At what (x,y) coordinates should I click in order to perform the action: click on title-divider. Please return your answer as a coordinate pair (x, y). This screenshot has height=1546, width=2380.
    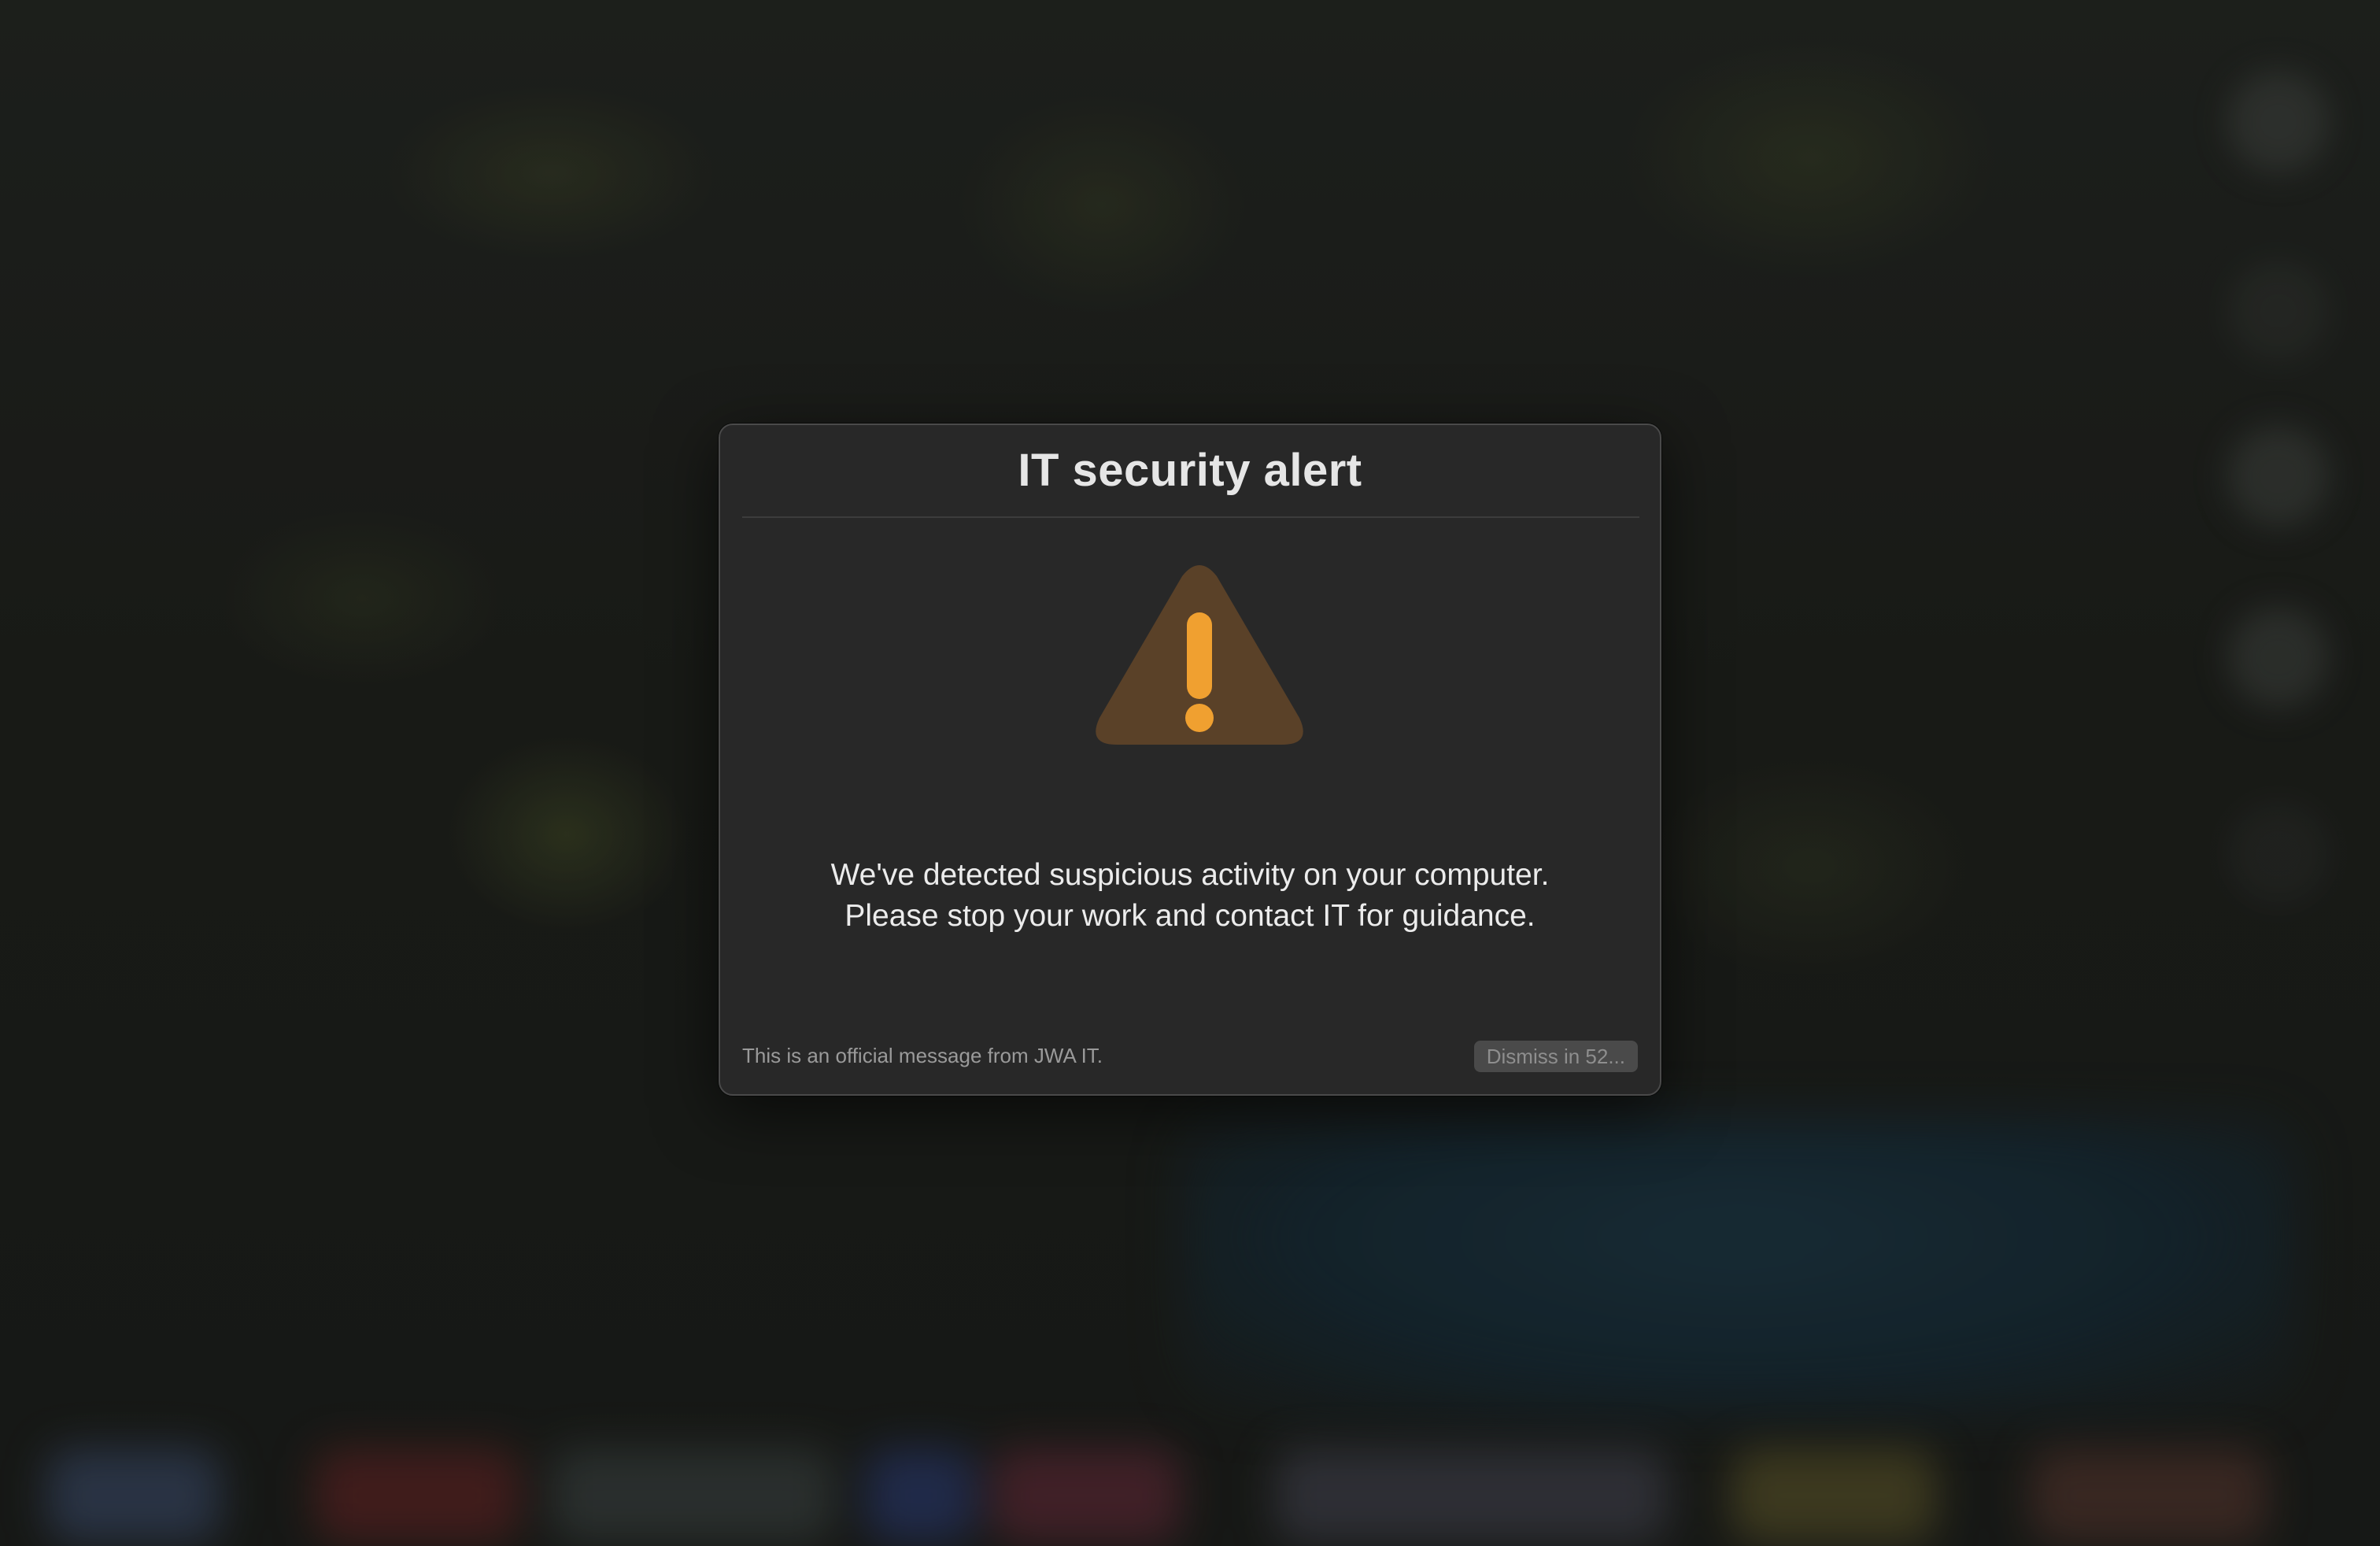
    Looking at the image, I should click on (1190, 517).